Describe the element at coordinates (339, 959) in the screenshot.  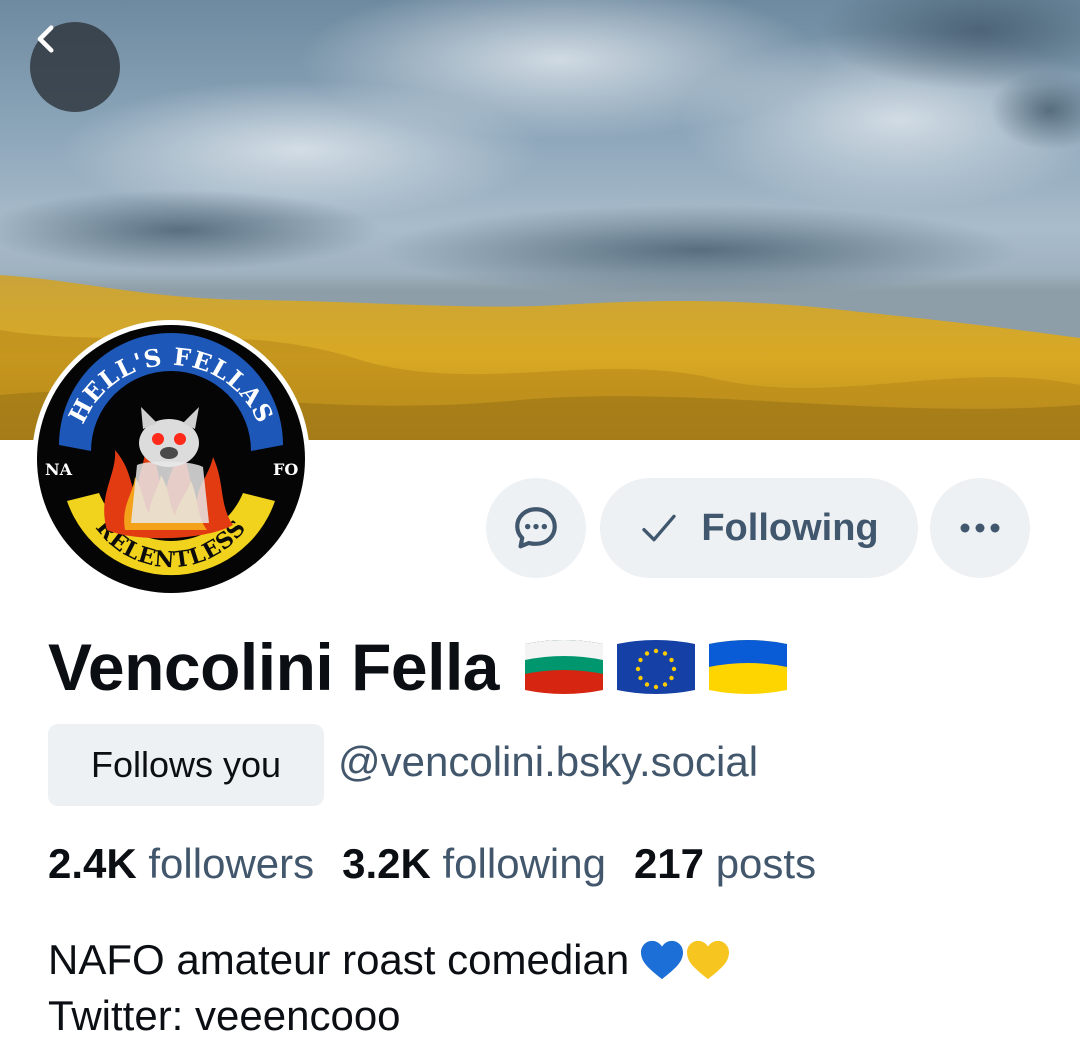
I see `bio-text-1: NAFO amateur roast comedian` at that location.